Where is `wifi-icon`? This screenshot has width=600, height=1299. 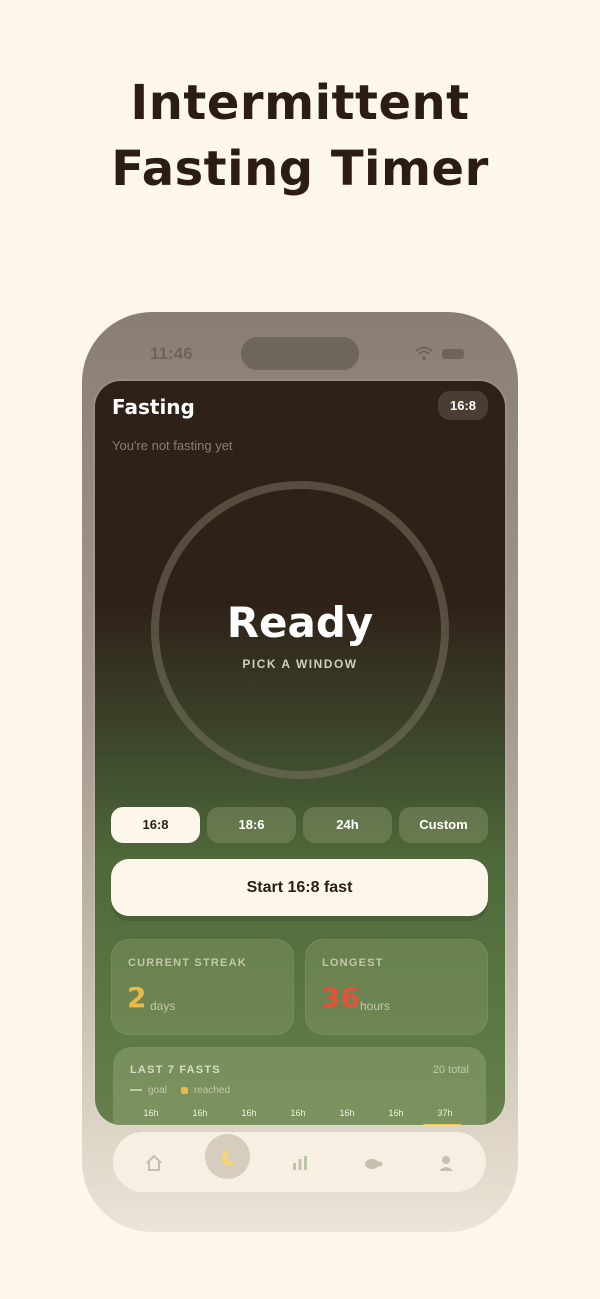
wifi-icon is located at coordinates (424, 353).